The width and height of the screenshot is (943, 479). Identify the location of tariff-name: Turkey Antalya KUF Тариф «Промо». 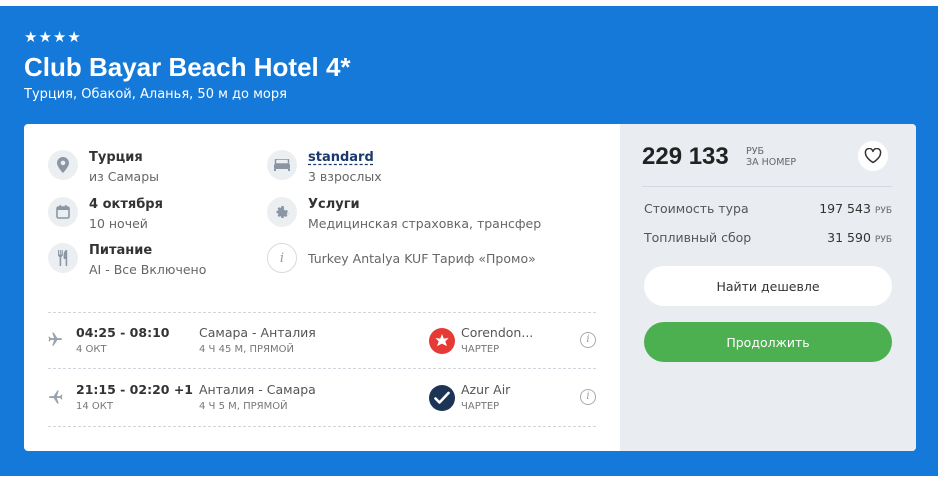
(422, 258).